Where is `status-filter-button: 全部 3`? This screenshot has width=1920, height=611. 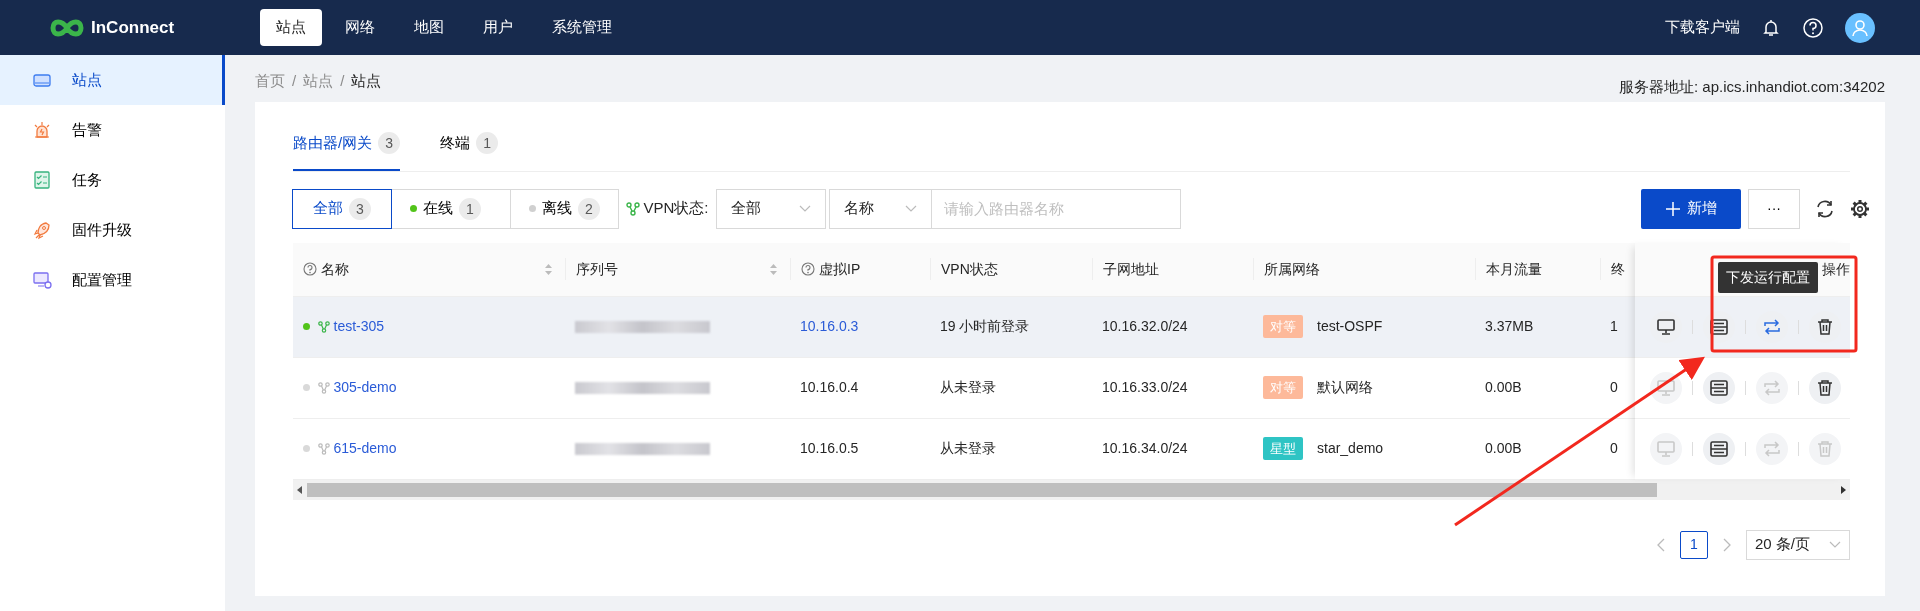 status-filter-button: 全部 3 is located at coordinates (342, 208).